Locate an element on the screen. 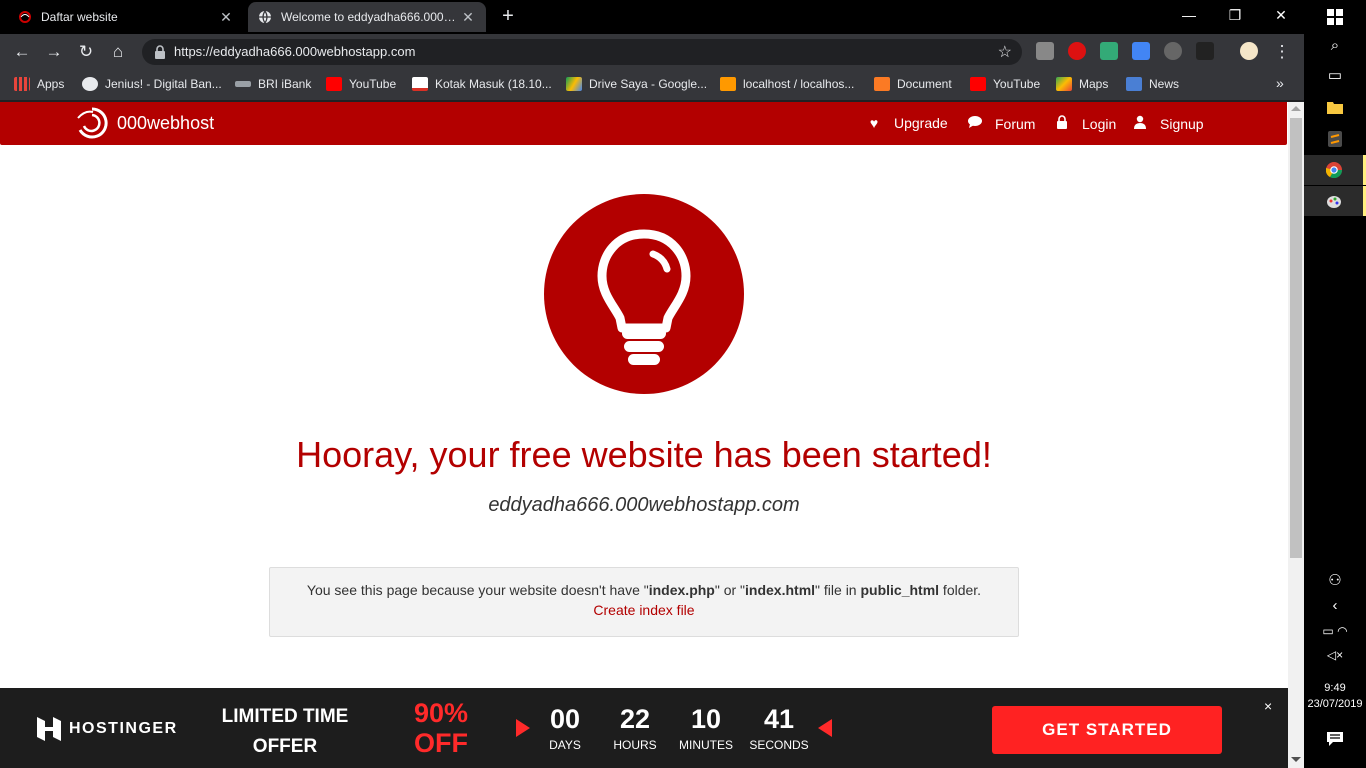 Image resolution: width=1366 pixels, height=768 pixels. countdown-days: 00 DAYS is located at coordinates (565, 728).